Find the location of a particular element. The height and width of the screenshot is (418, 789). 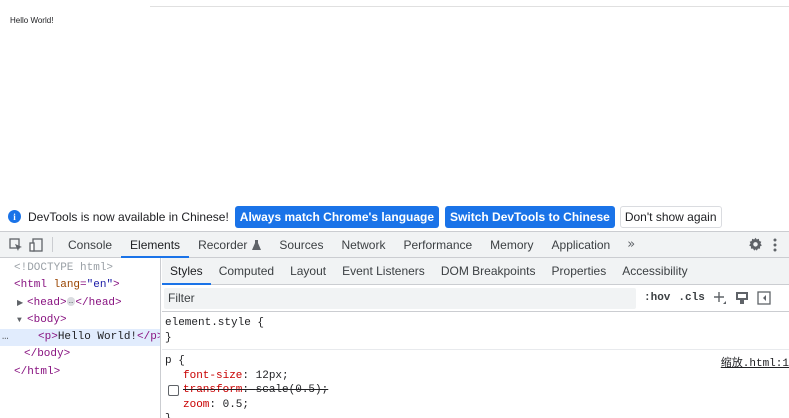

dom-doctype-line: <!DOCTYPE html> is located at coordinates (80, 268).